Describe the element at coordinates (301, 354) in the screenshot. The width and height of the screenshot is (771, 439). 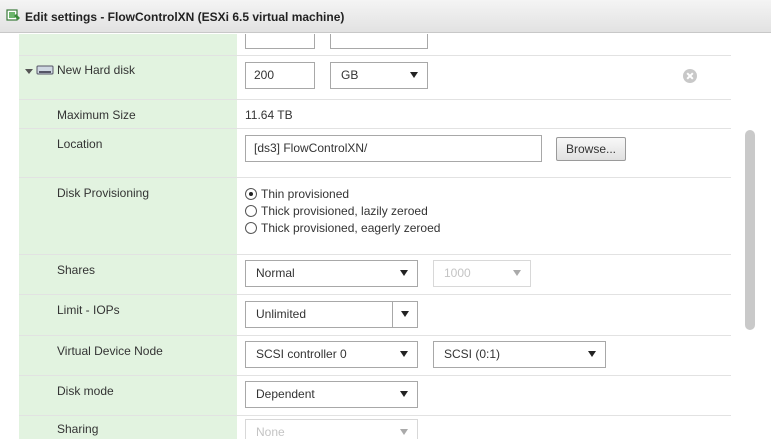
I see `controller-value: SCSI controller 0` at that location.